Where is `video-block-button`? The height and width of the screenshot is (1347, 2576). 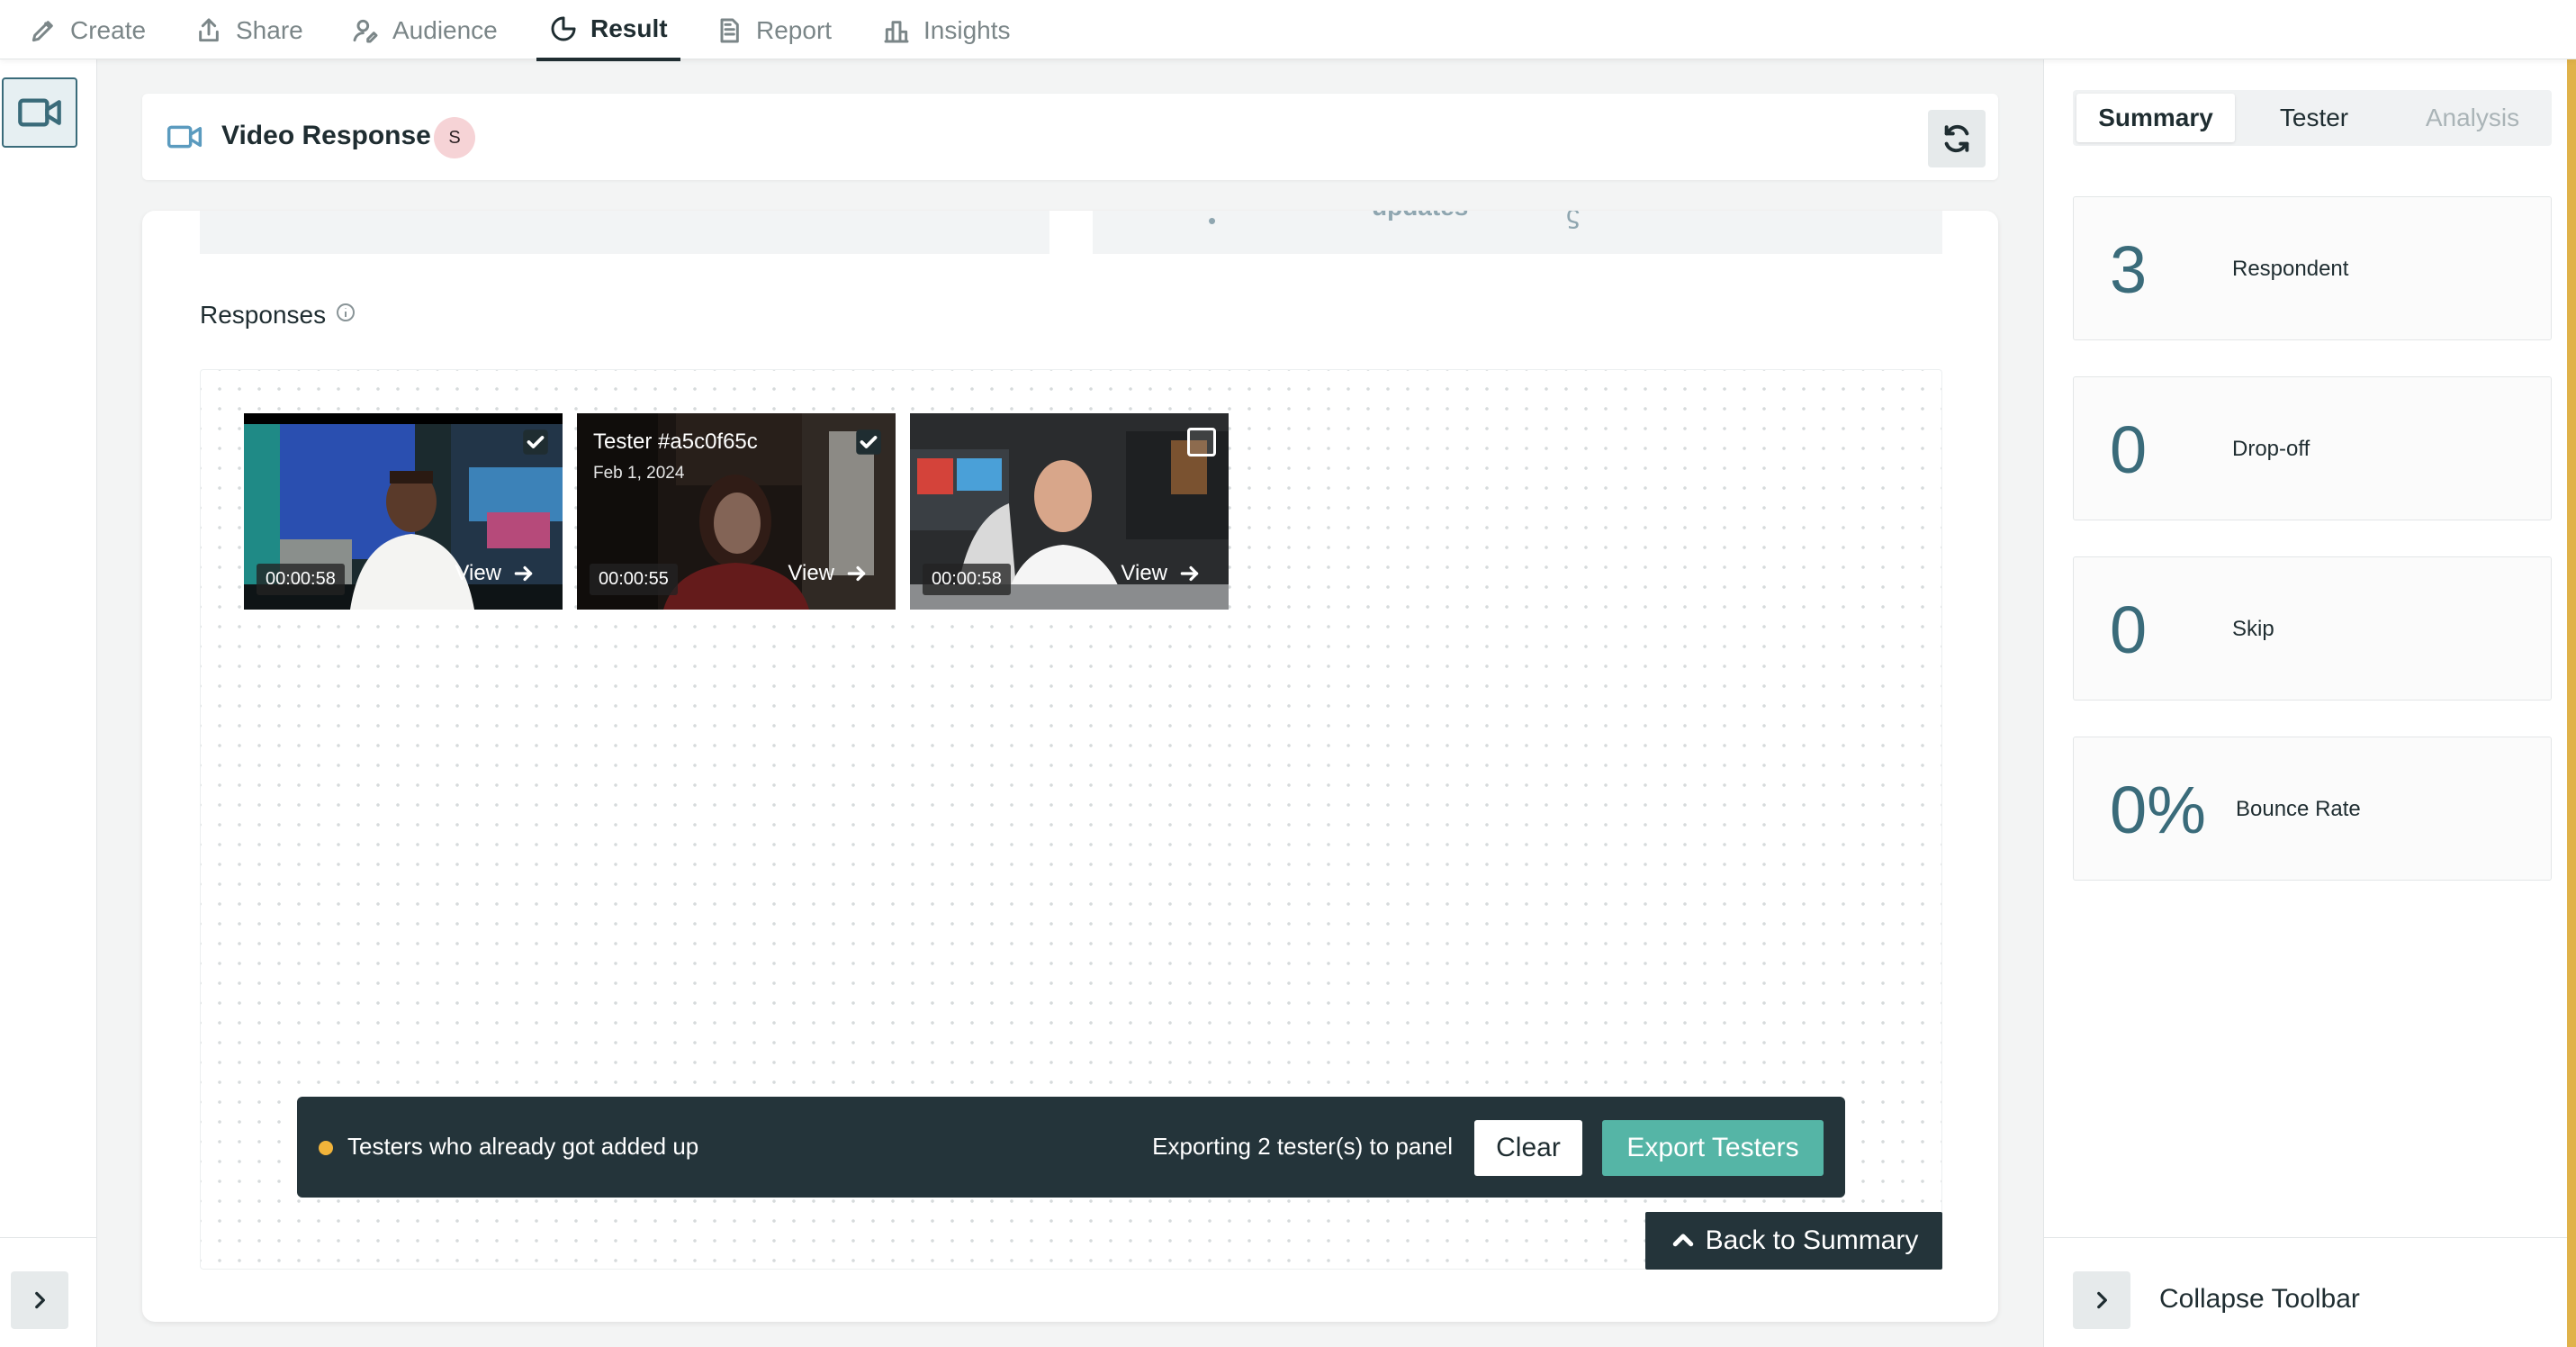
video-block-button is located at coordinates (39, 113).